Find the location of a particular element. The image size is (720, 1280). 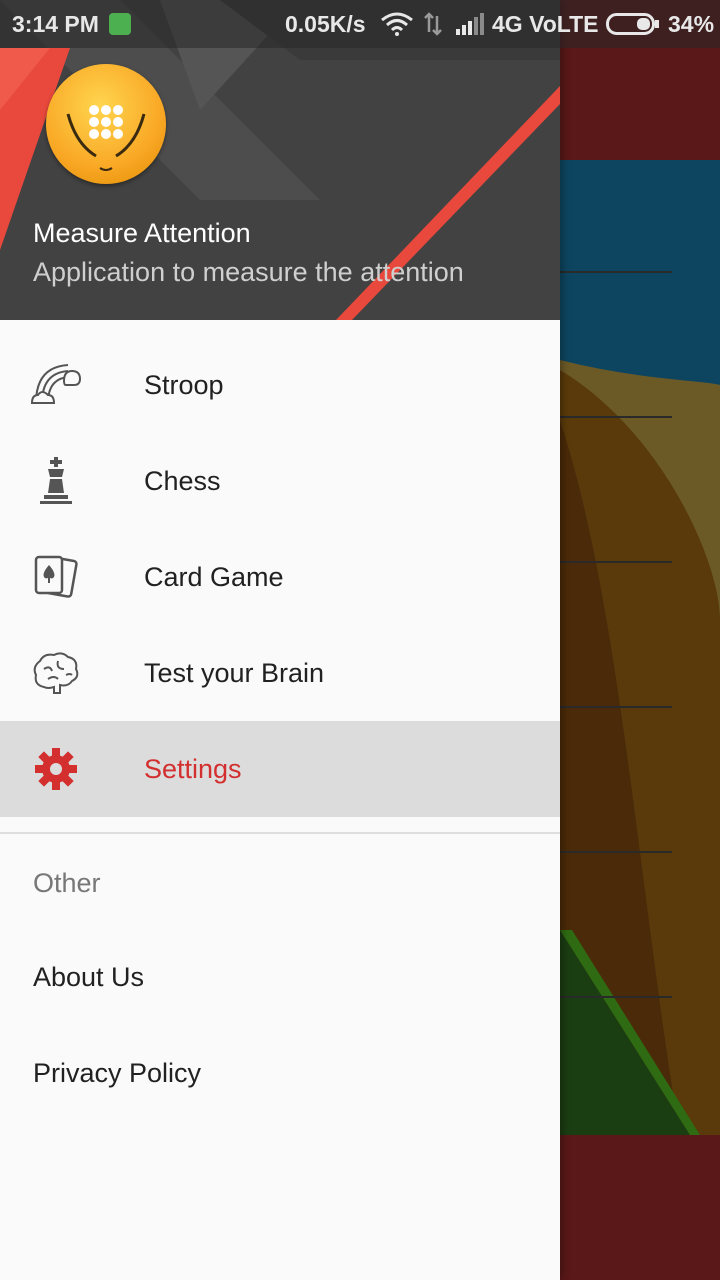

network-speed: 0.05K/s is located at coordinates (325, 24).